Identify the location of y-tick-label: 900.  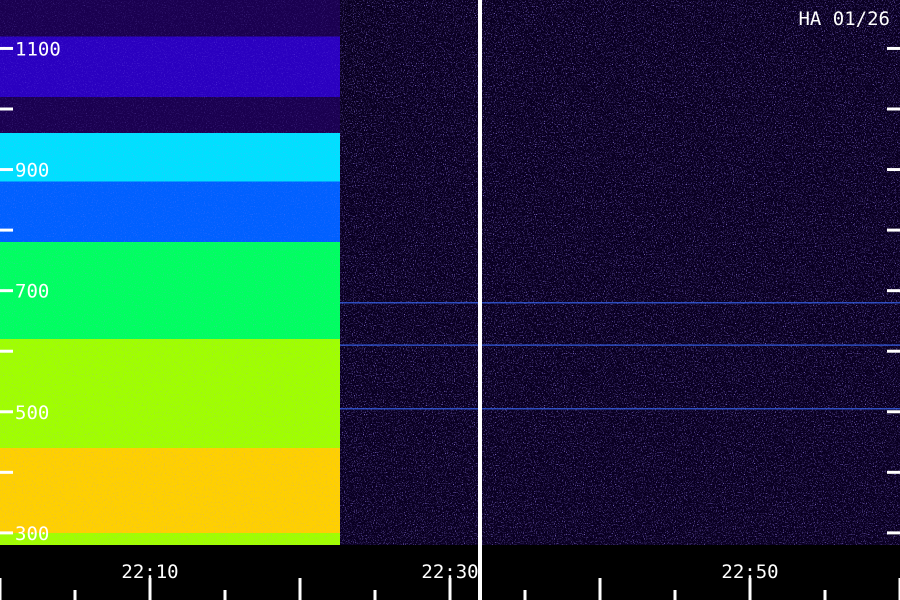
(32, 171).